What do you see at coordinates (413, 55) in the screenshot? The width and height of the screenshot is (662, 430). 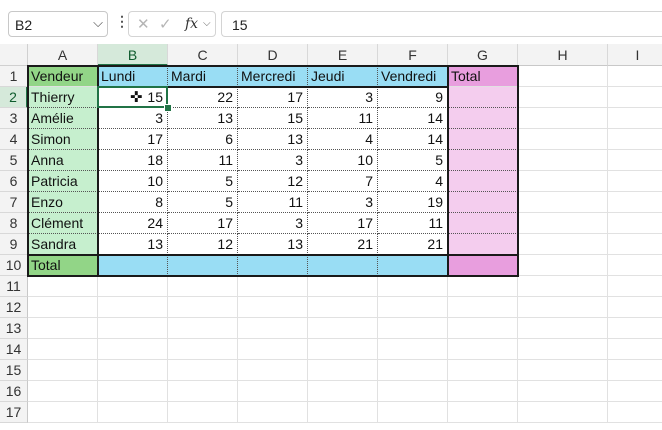 I see `column-header-f: F` at bounding box center [413, 55].